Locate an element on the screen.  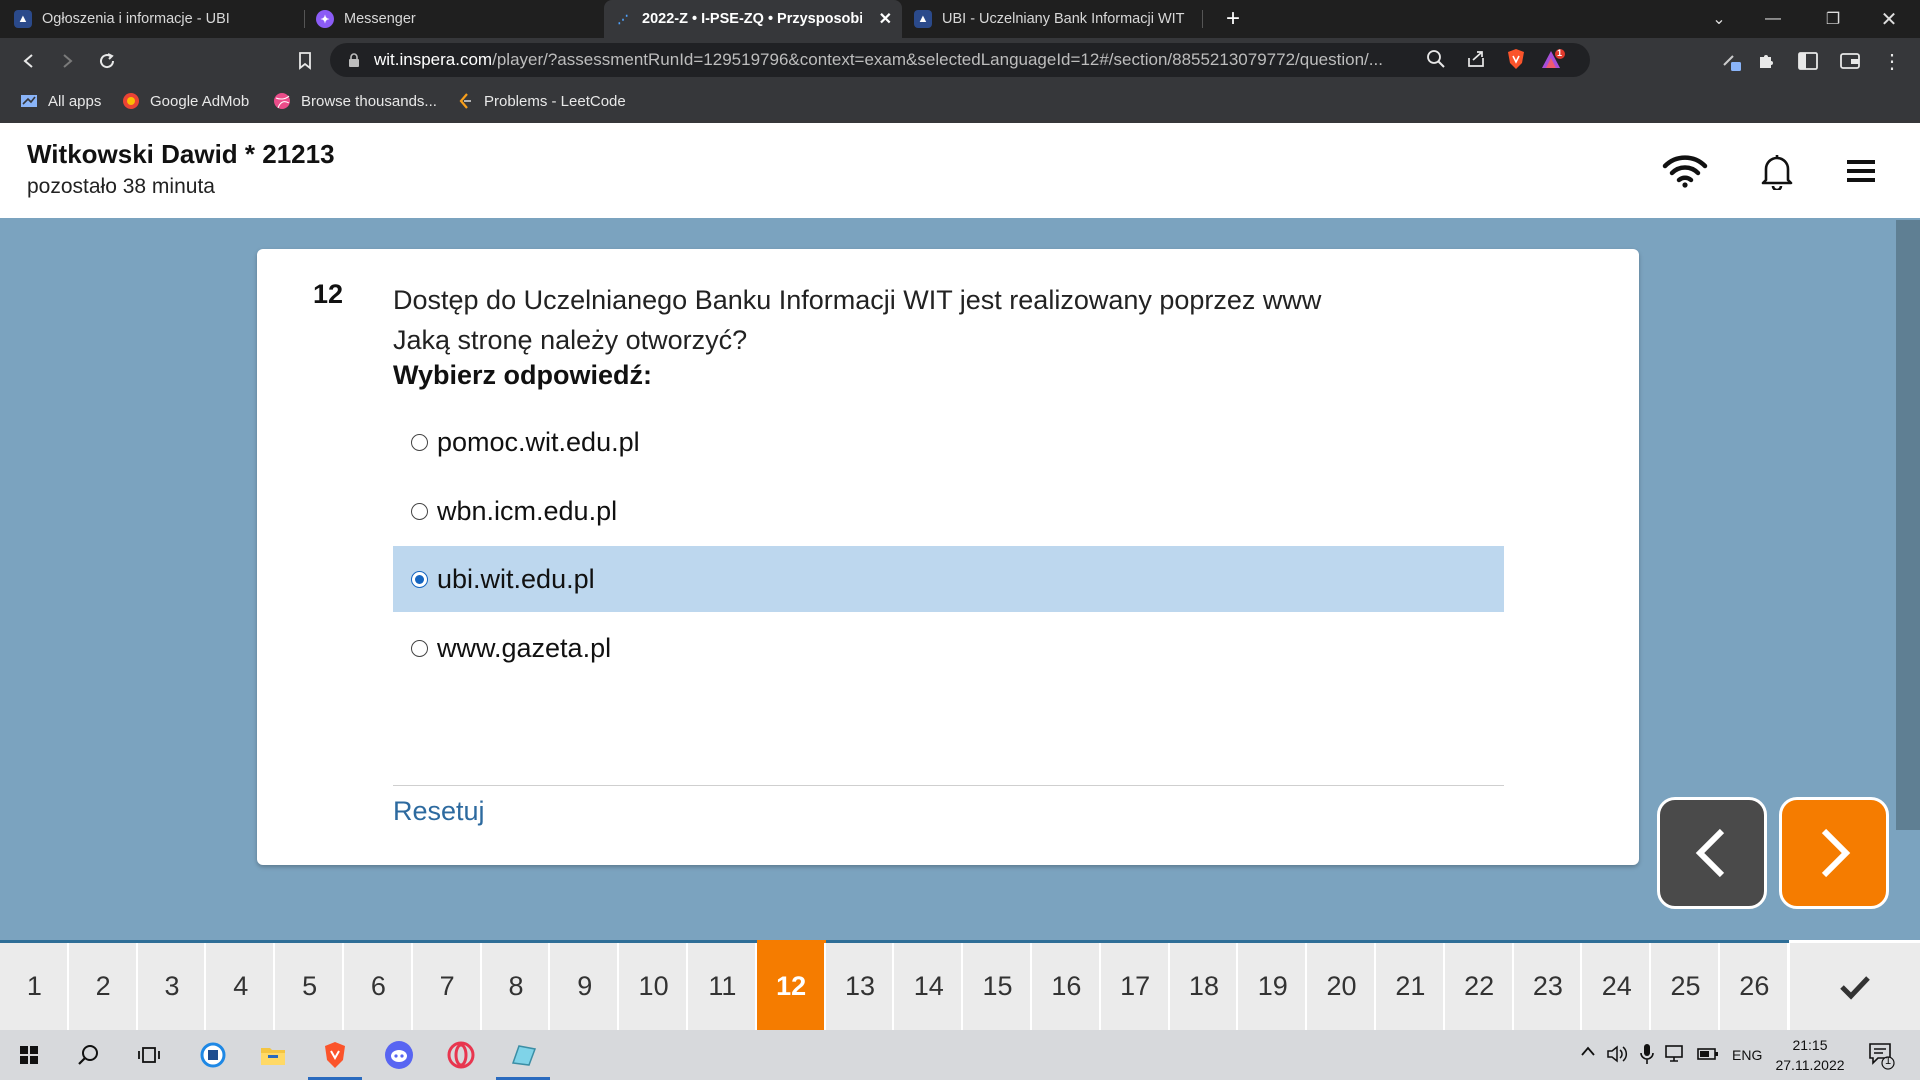
question-nav-item: 5 is located at coordinates (309, 985).